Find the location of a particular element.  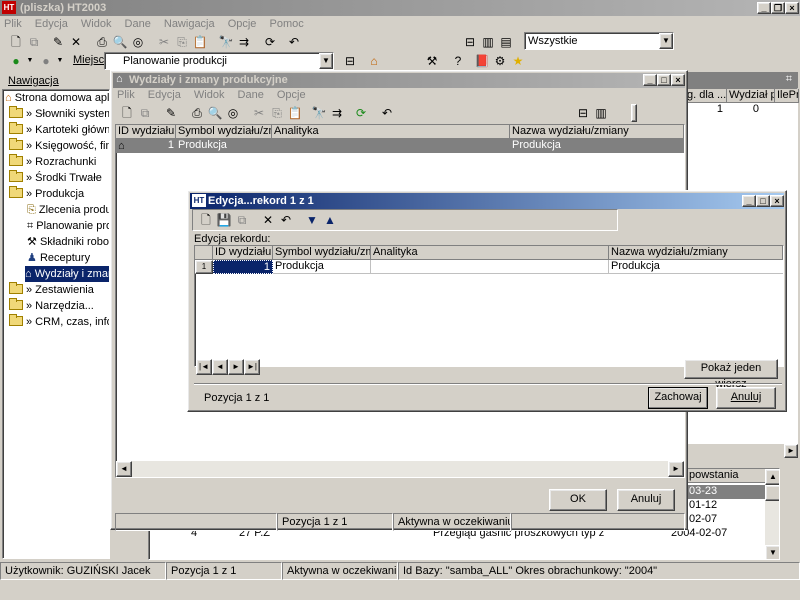

dialog-row-marker: 1 is located at coordinates (204, 267).